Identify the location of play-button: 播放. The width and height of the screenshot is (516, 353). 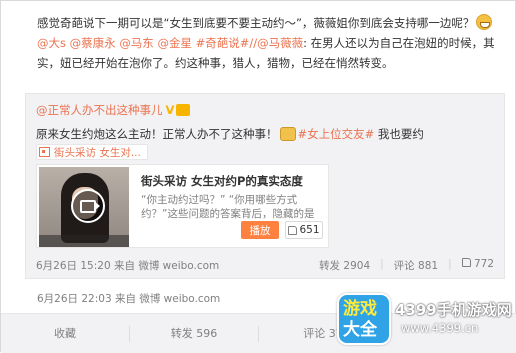
(260, 230).